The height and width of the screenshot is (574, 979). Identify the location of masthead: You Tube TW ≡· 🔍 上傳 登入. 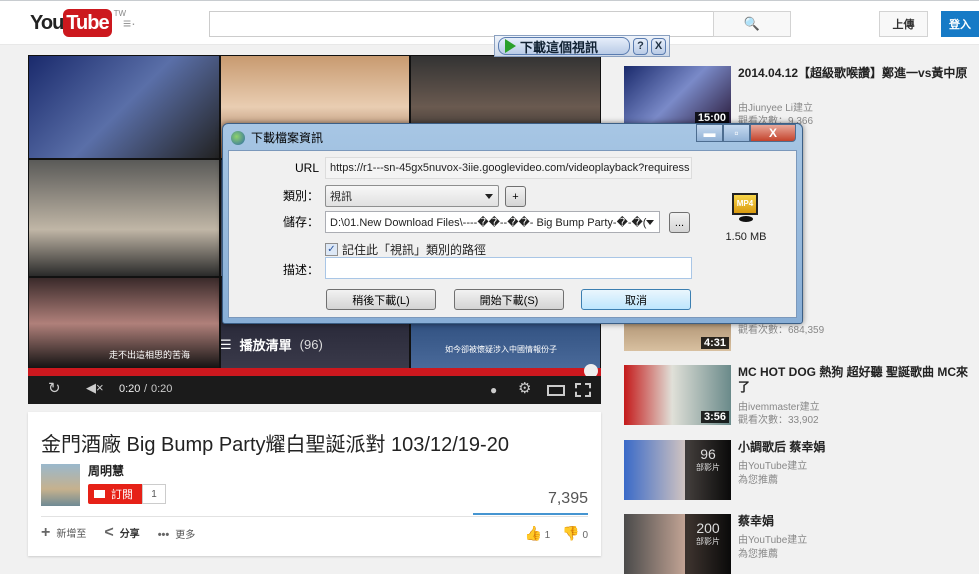
(489, 22).